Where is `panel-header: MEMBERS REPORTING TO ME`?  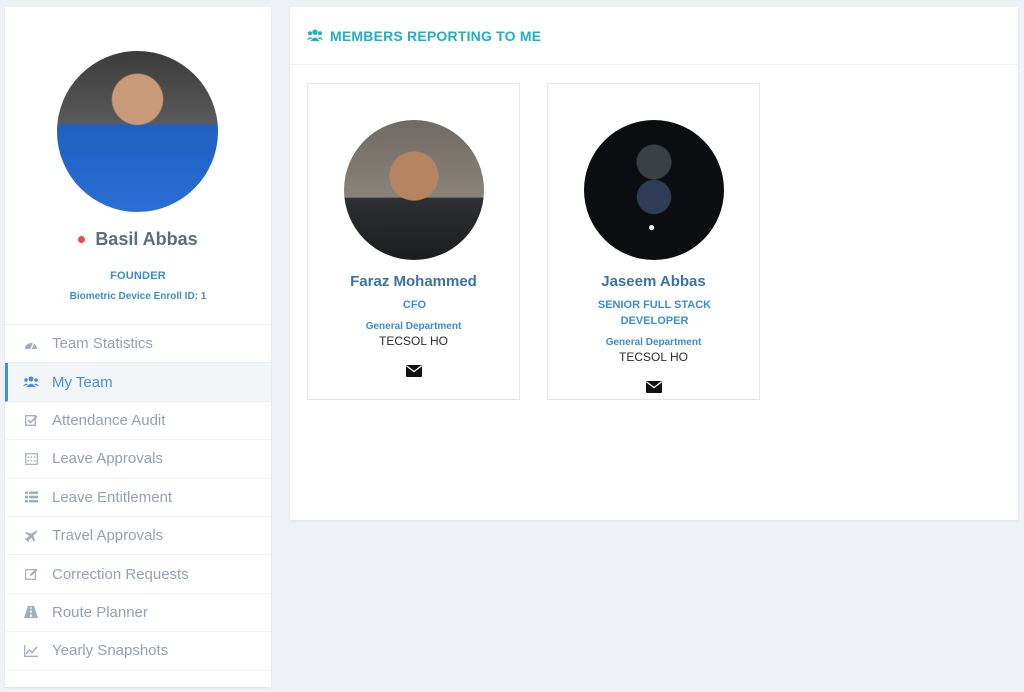 panel-header: MEMBERS REPORTING TO ME is located at coordinates (654, 36).